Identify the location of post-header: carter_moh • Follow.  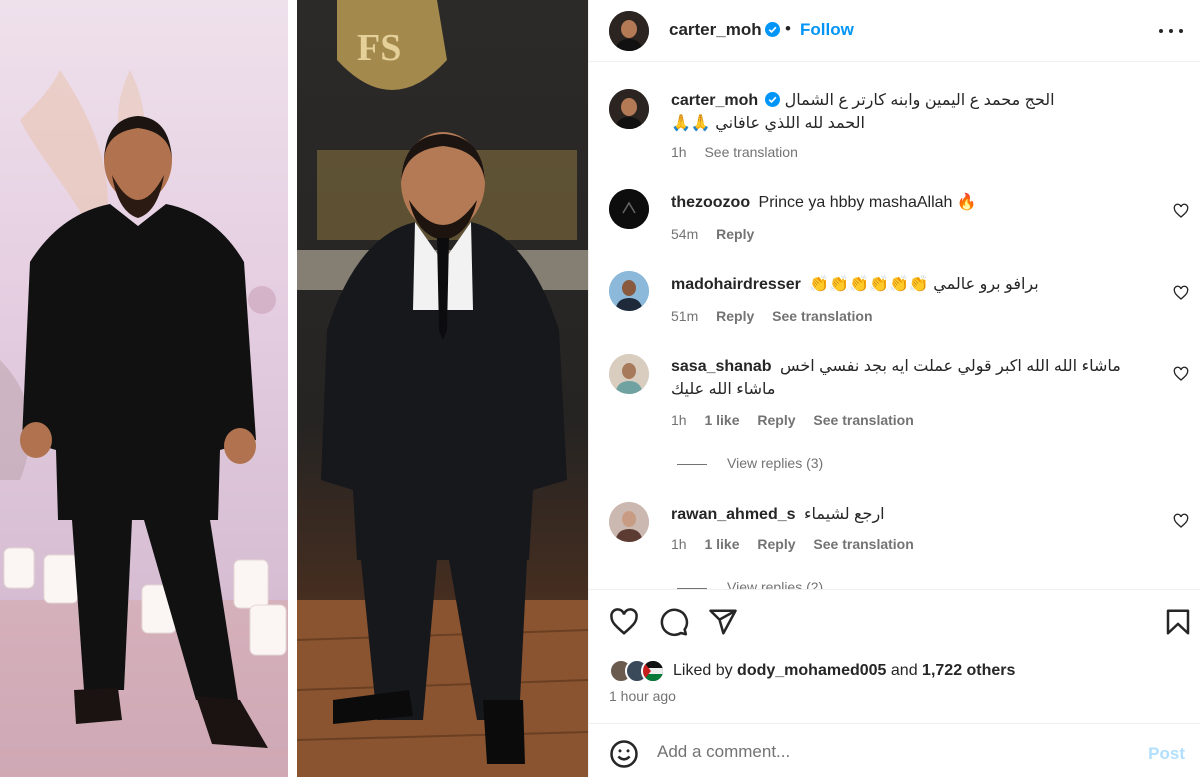
(894, 31).